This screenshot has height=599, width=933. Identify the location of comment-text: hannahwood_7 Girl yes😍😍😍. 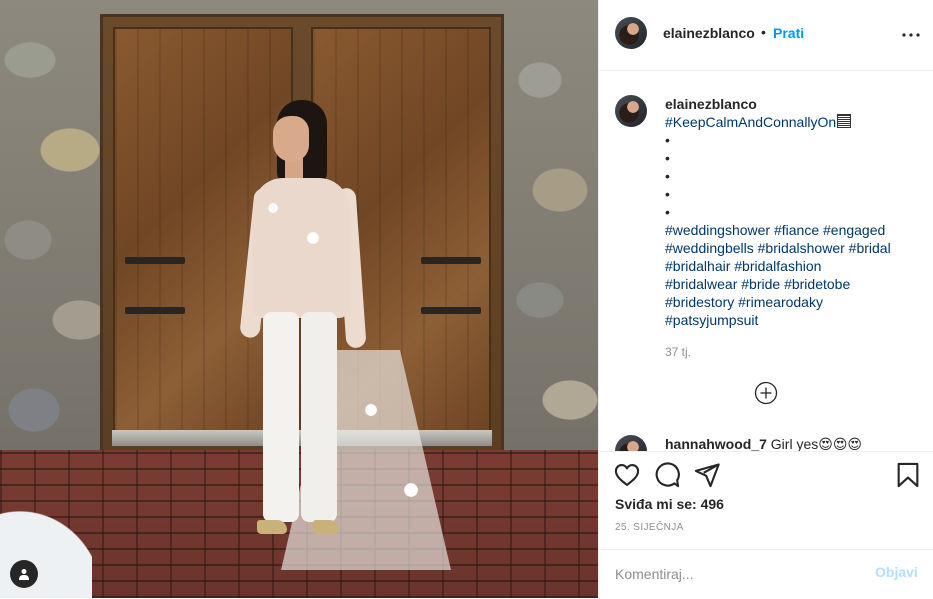
(763, 443).